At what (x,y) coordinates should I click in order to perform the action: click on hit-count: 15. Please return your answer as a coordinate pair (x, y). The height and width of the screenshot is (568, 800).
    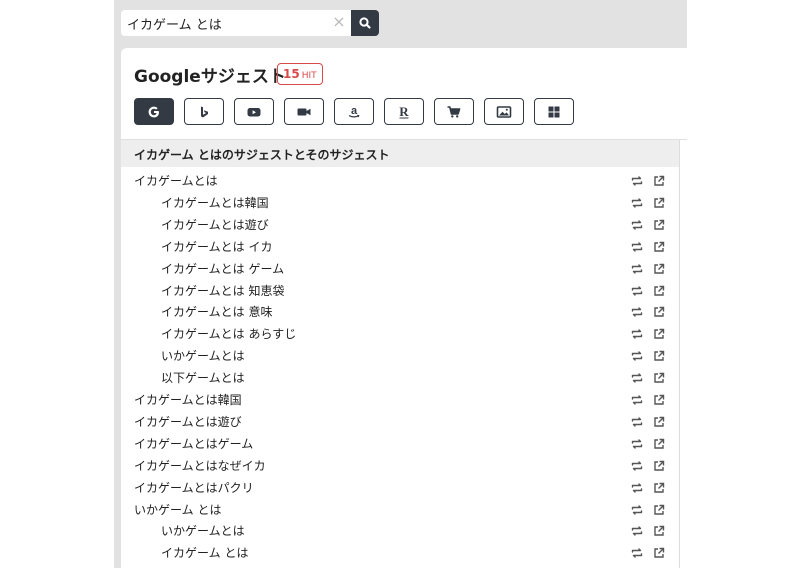
    Looking at the image, I should click on (291, 74).